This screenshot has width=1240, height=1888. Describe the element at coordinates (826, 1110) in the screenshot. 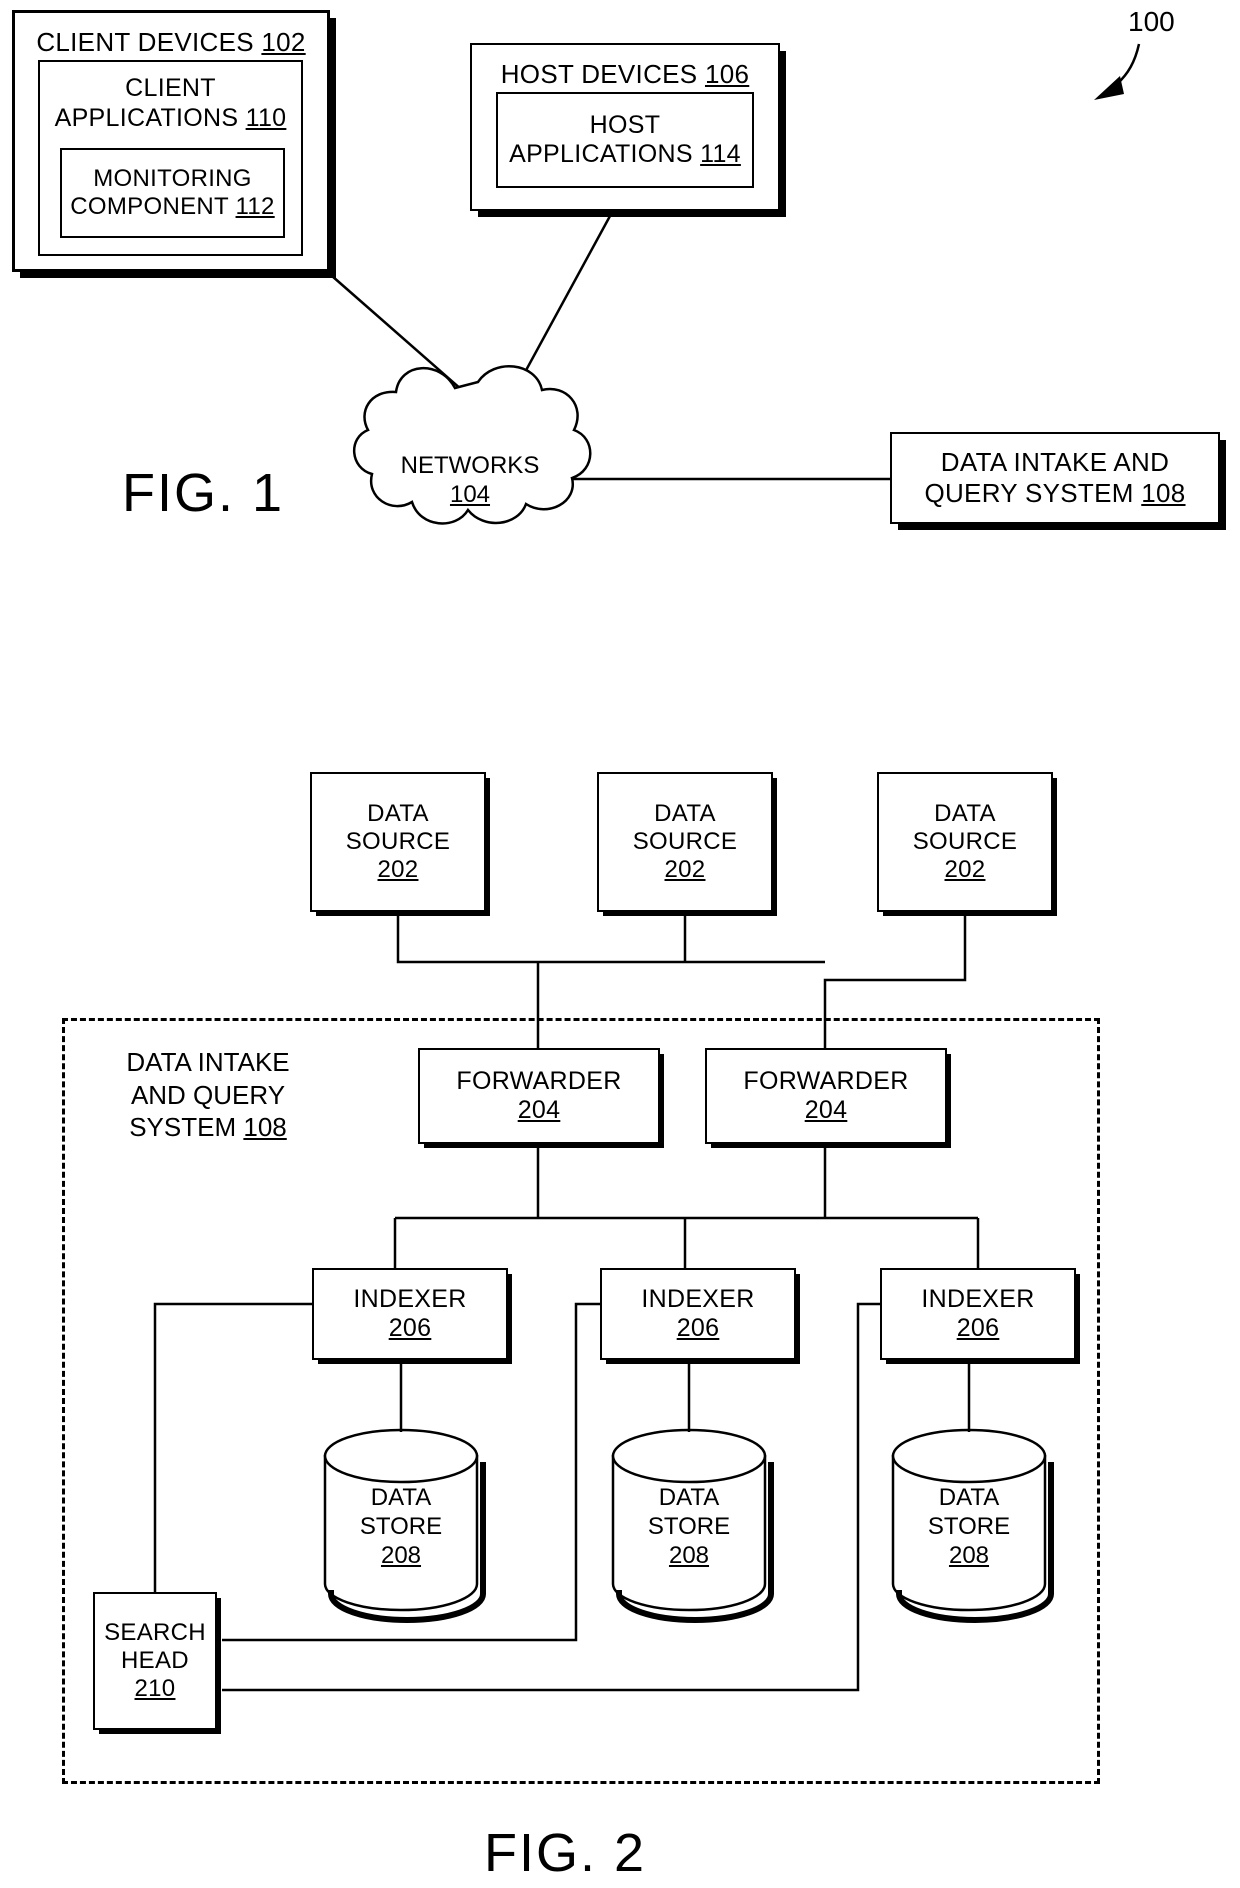

I see `forwarder-2-number: 204` at that location.